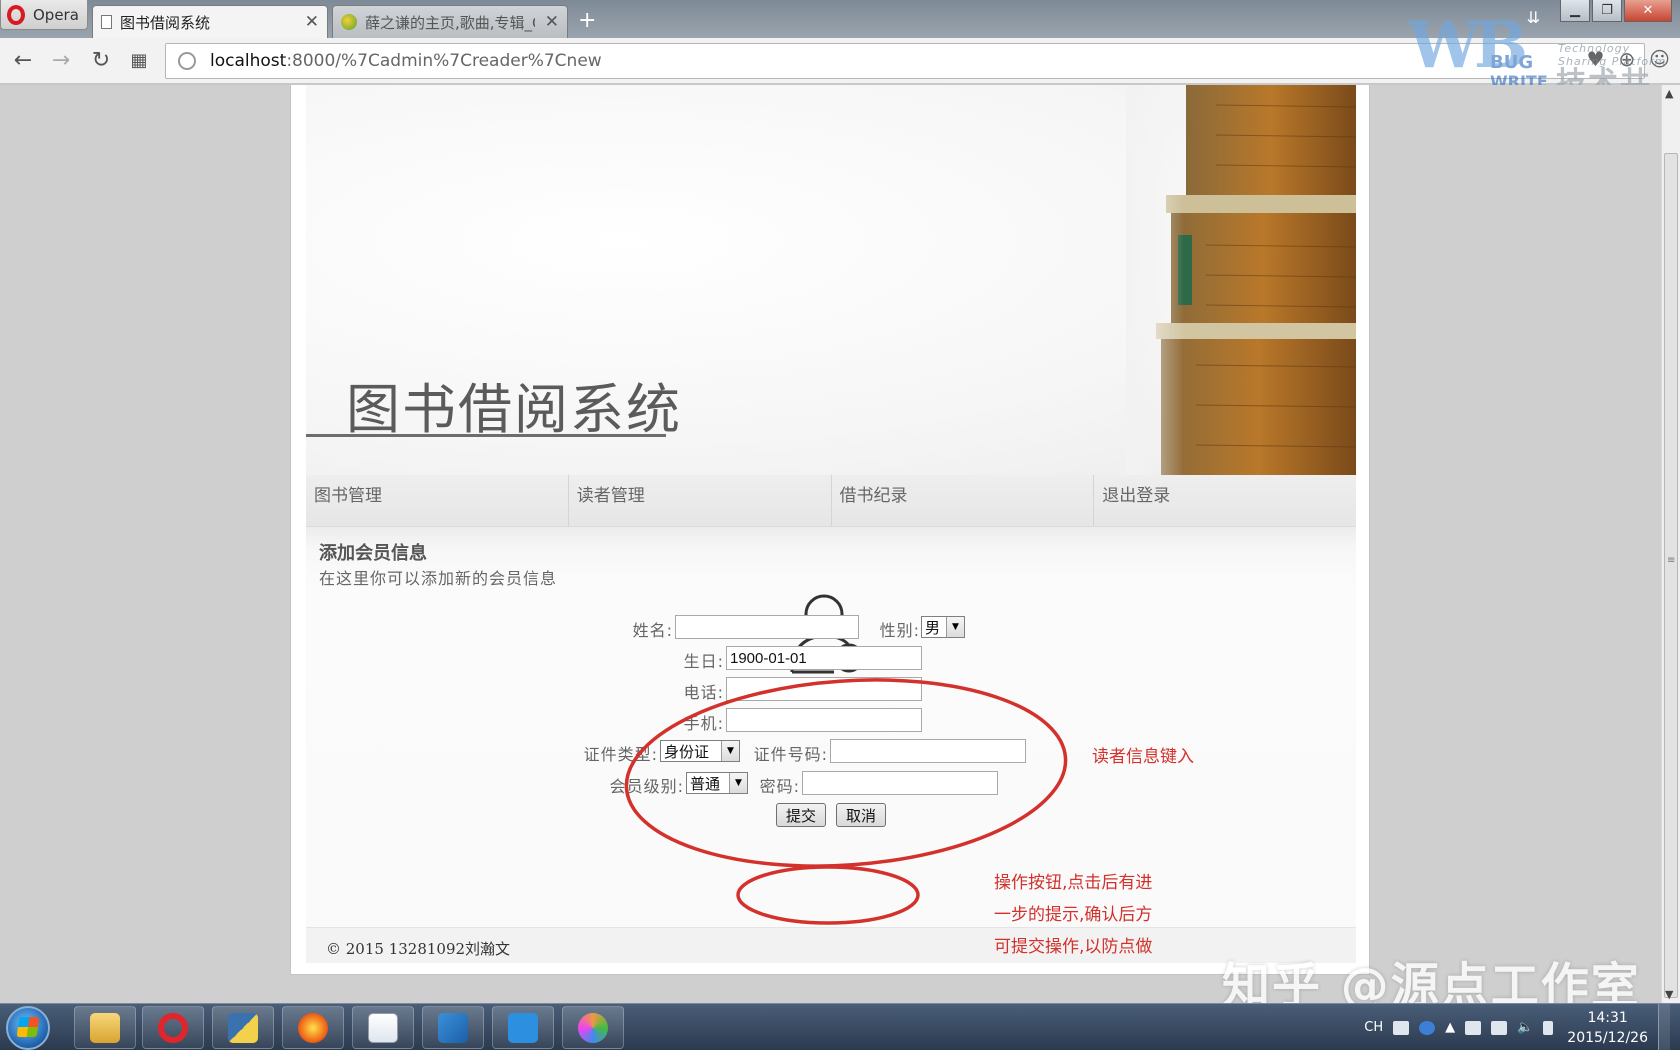  I want to click on python-file-icon, so click(383, 1027).